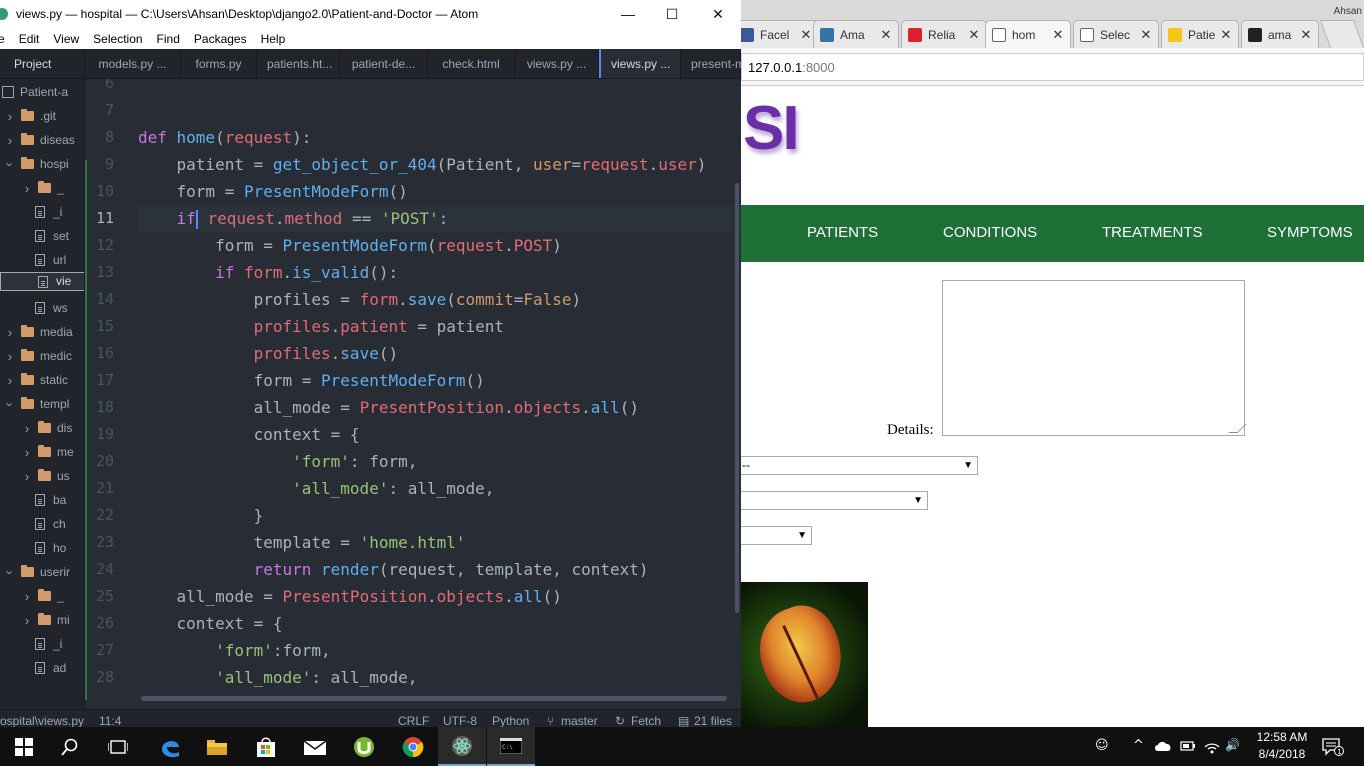  I want to click on menu-item: Packages, so click(220, 39).